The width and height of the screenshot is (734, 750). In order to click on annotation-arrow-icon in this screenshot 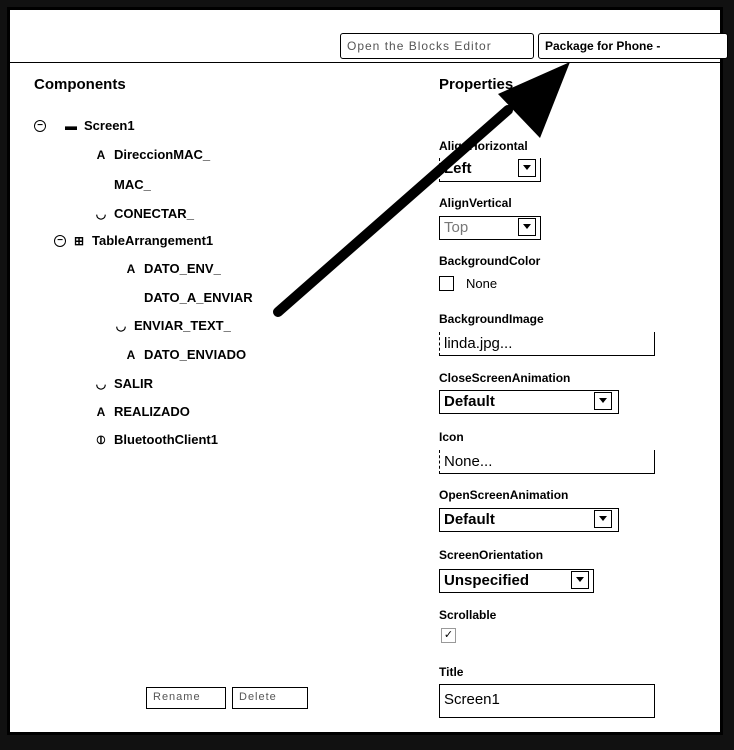, I will do `click(421, 189)`.